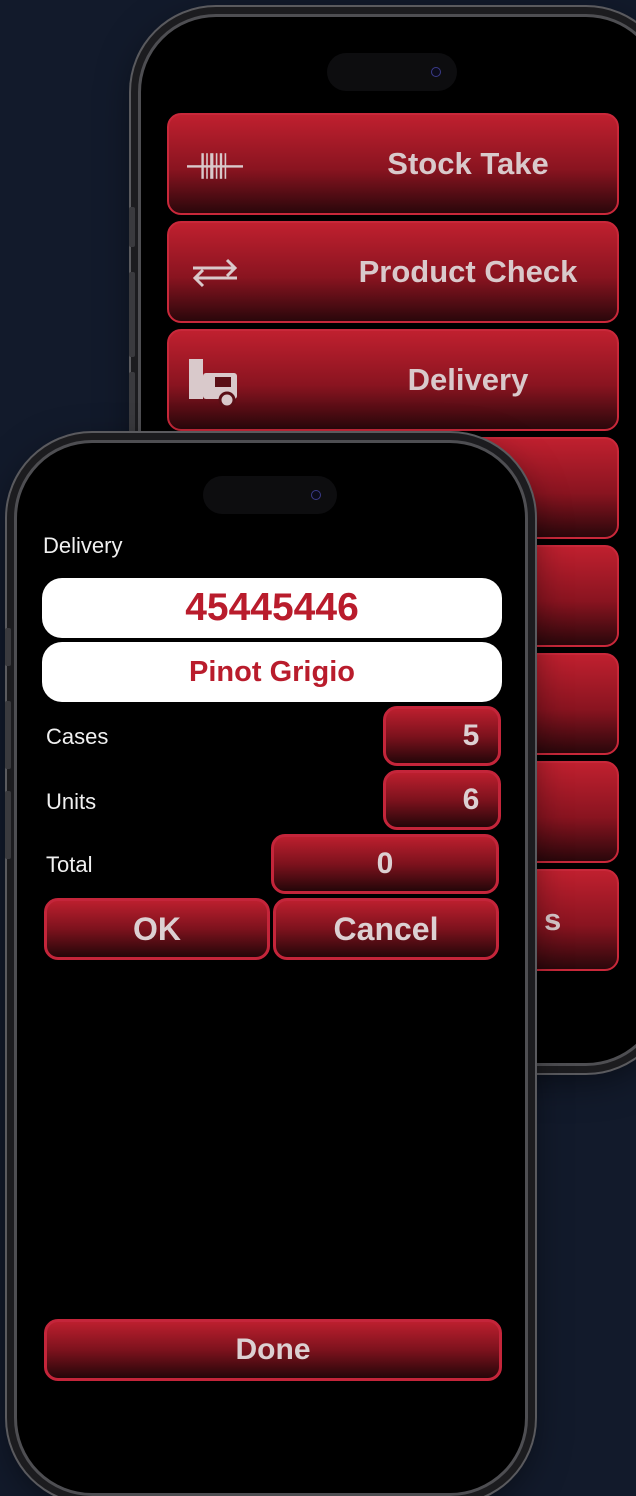 Image resolution: width=636 pixels, height=1496 pixels. What do you see at coordinates (69, 864) in the screenshot?
I see `total-label: Total` at bounding box center [69, 864].